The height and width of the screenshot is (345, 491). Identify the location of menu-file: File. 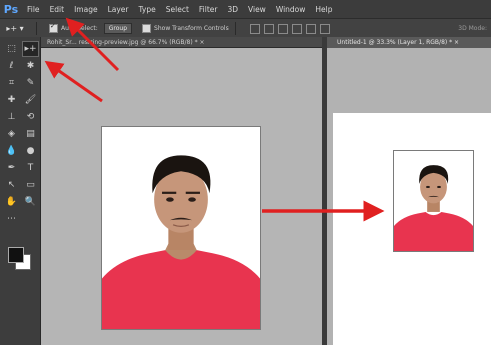
(33, 9).